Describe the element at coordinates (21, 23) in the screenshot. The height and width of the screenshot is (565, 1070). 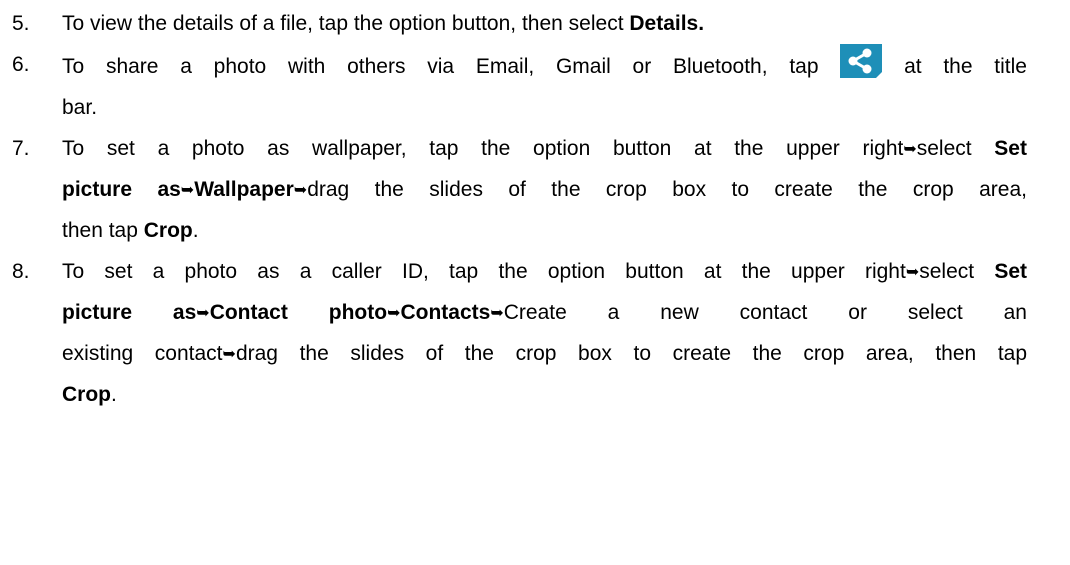
I see `step-number: 5.` at that location.